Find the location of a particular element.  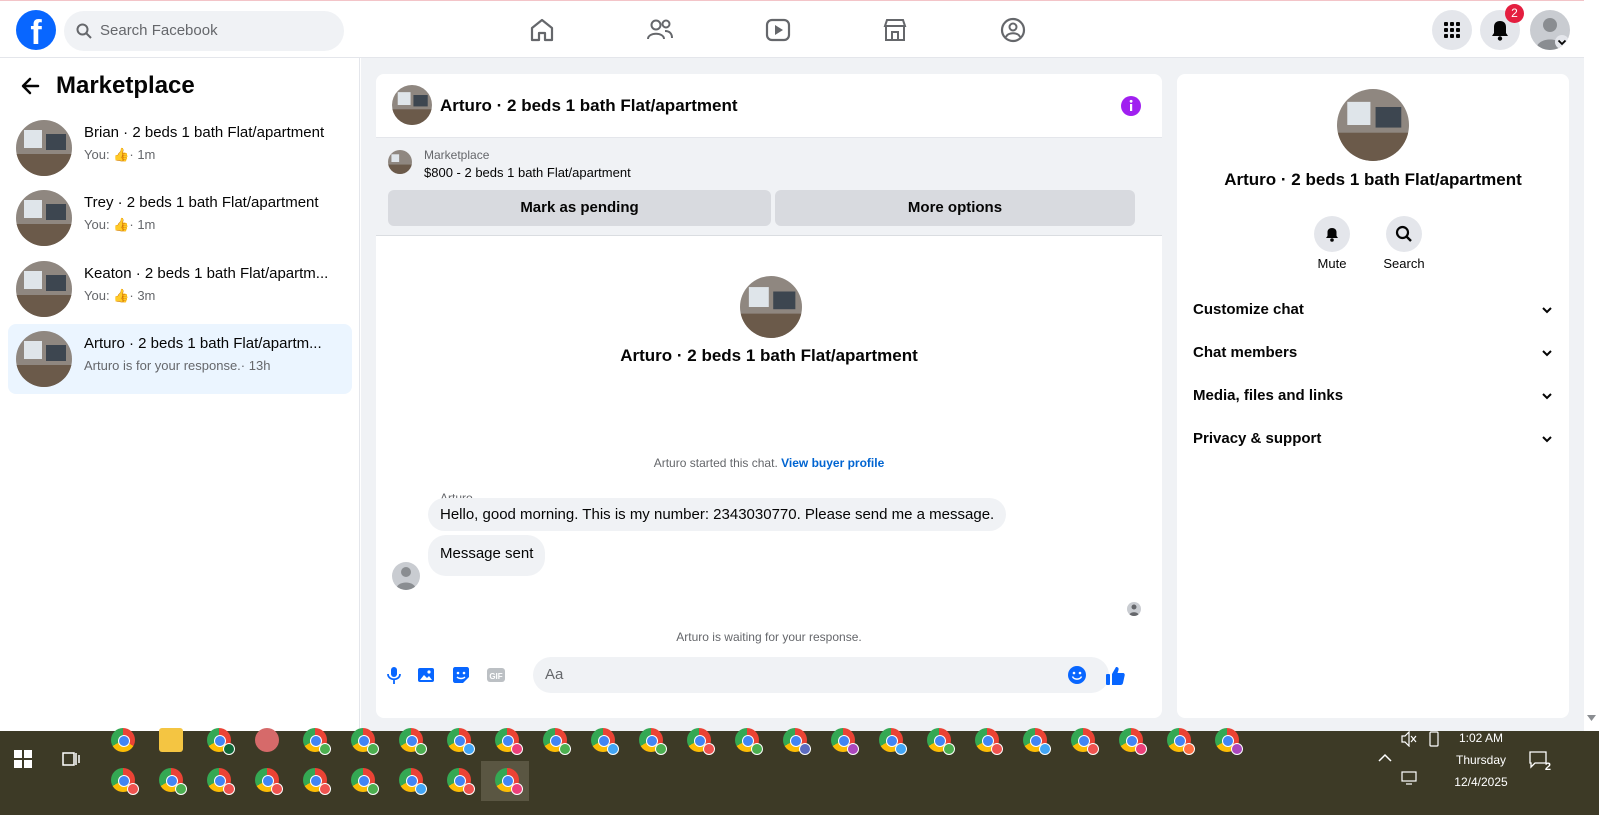

friends-icon is located at coordinates (660, 30).